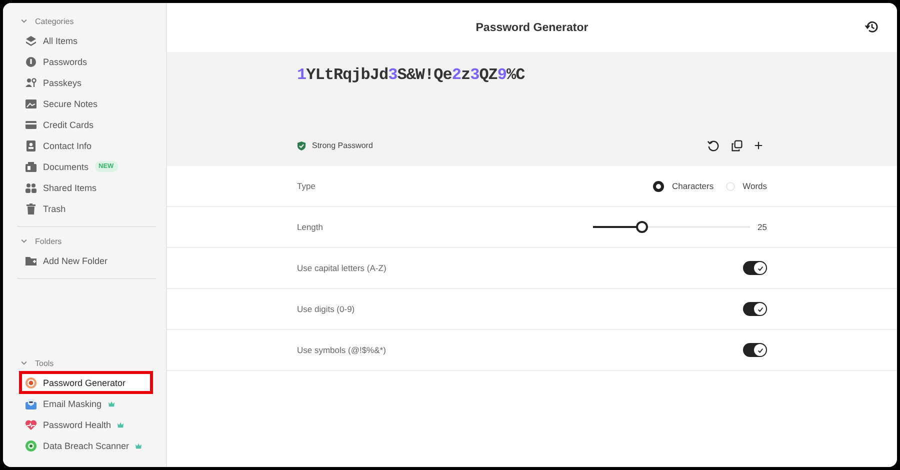 This screenshot has width=900, height=470. What do you see at coordinates (342, 145) in the screenshot?
I see `strength-label: Strong Password` at bounding box center [342, 145].